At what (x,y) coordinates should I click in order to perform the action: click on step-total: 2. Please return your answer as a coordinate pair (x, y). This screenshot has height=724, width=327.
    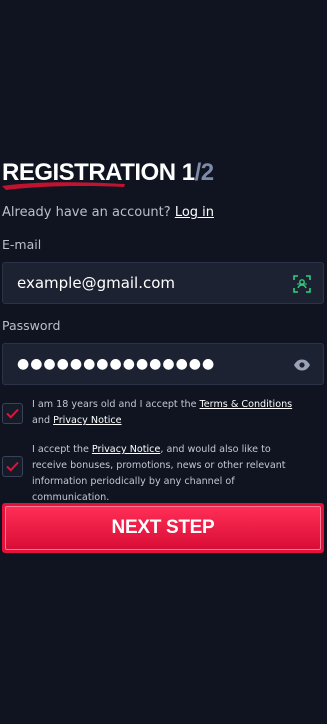
    Looking at the image, I should click on (207, 172).